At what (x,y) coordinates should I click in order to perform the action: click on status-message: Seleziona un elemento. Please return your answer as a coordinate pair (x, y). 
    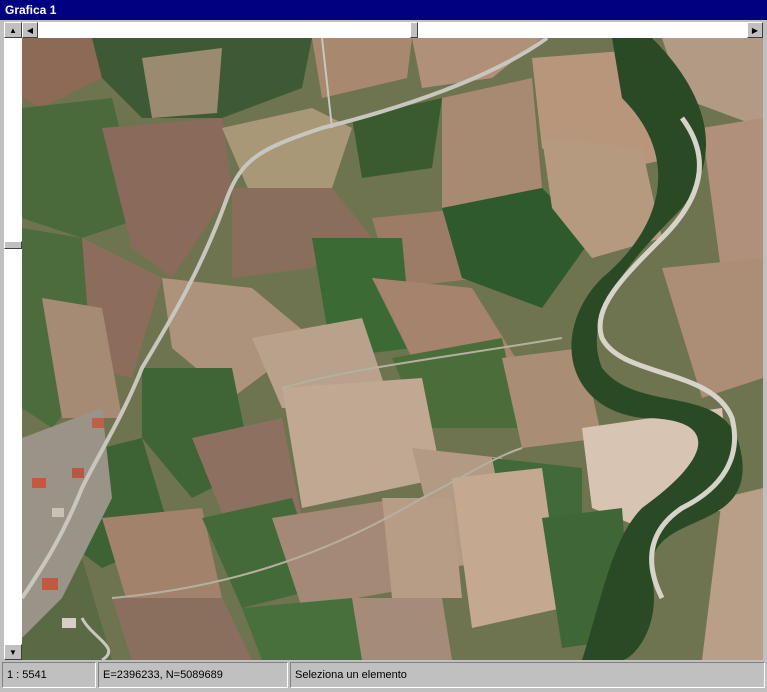
    Looking at the image, I should click on (527, 675).